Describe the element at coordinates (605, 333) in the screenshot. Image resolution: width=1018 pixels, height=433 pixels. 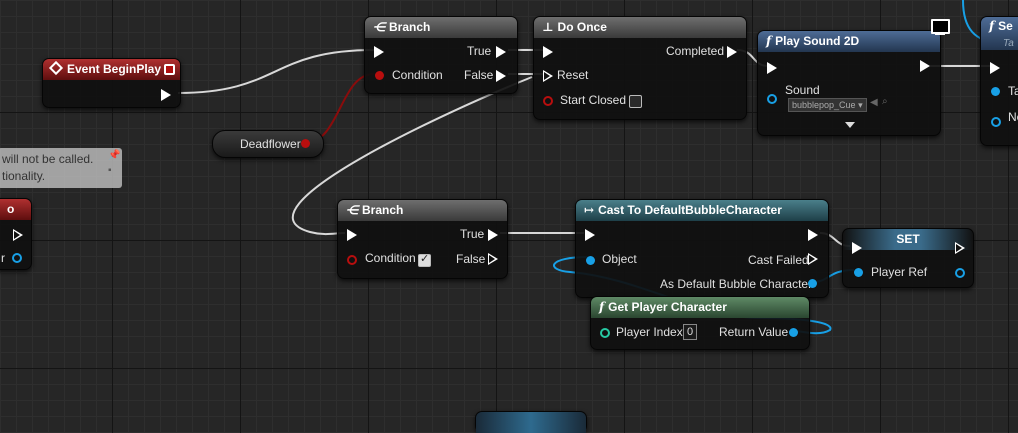
I see `player-index-pin` at that location.